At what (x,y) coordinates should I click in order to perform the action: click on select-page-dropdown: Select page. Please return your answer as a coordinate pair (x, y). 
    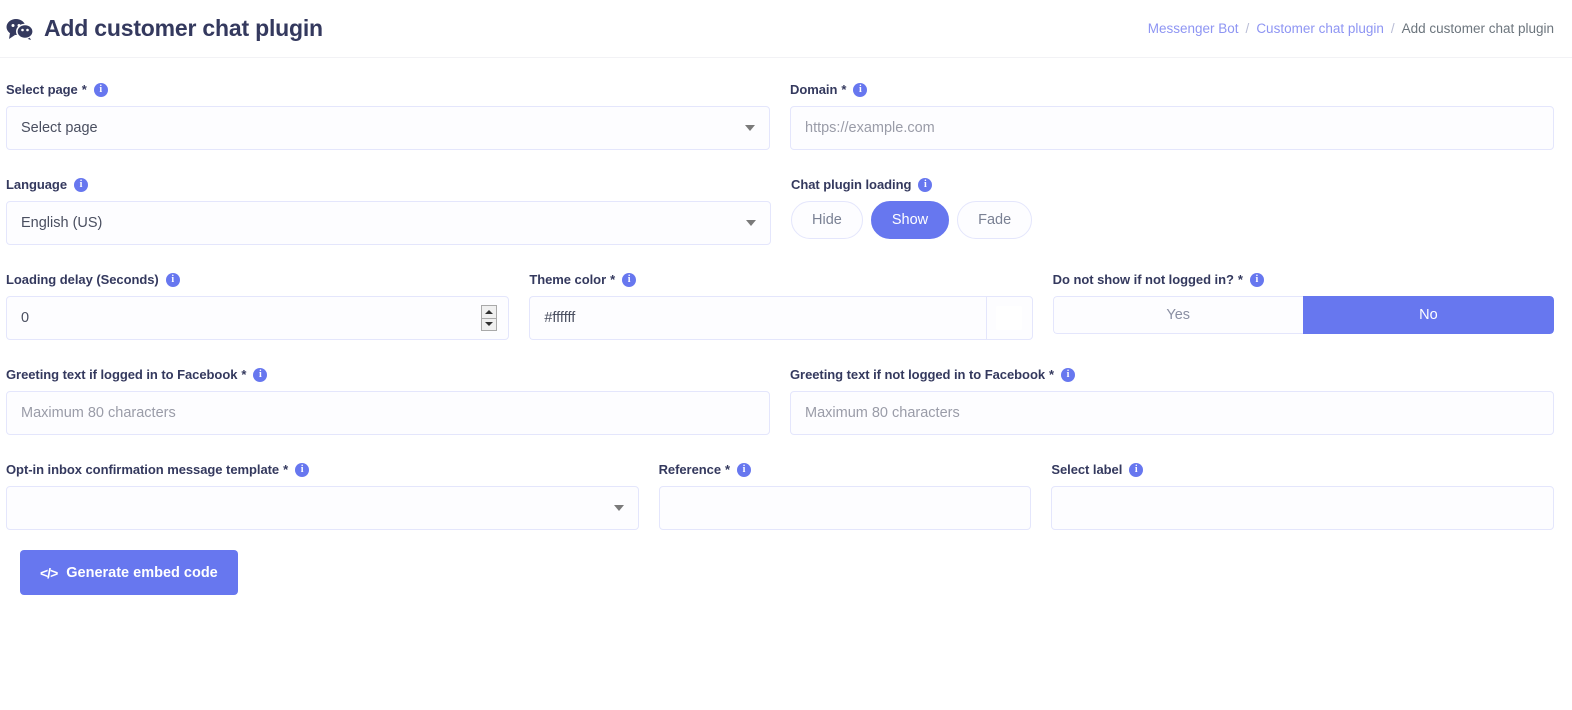
    Looking at the image, I should click on (388, 128).